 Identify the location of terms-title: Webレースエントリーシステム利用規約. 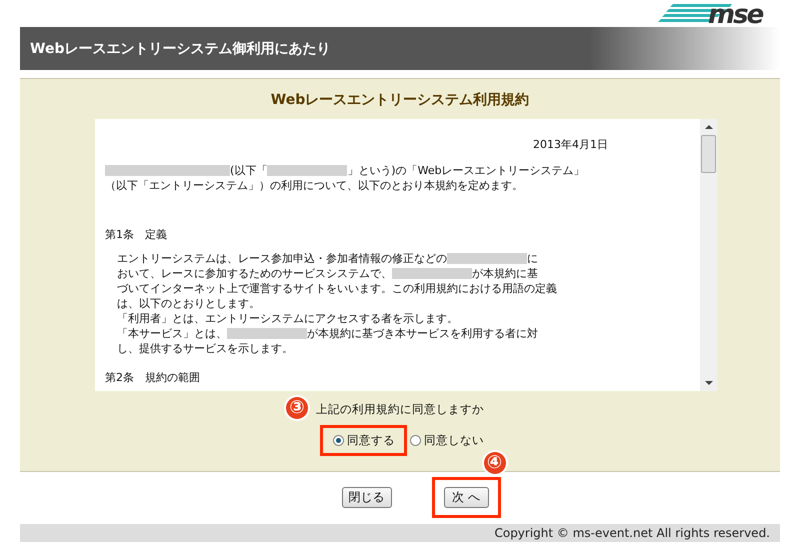
(400, 100).